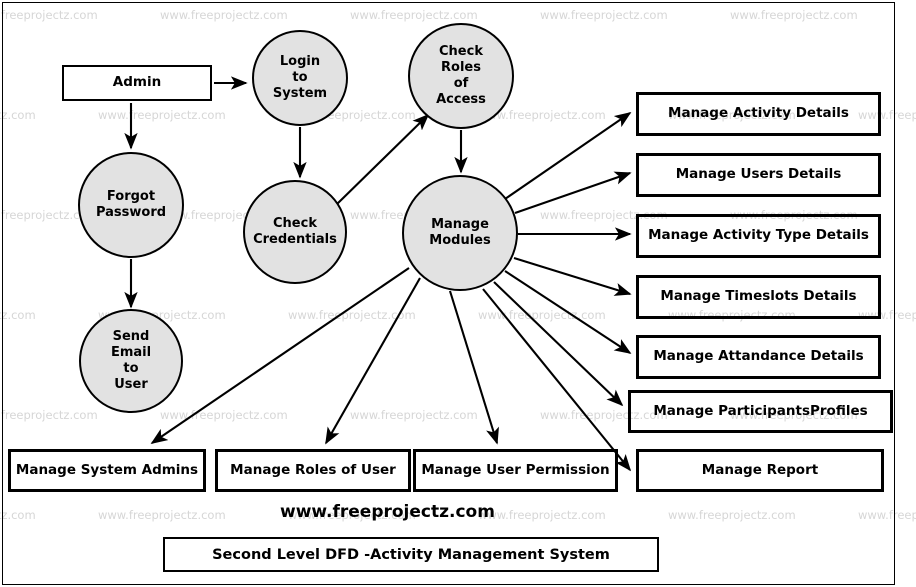  I want to click on node-label-line: Manage Attandance Details, so click(758, 356).